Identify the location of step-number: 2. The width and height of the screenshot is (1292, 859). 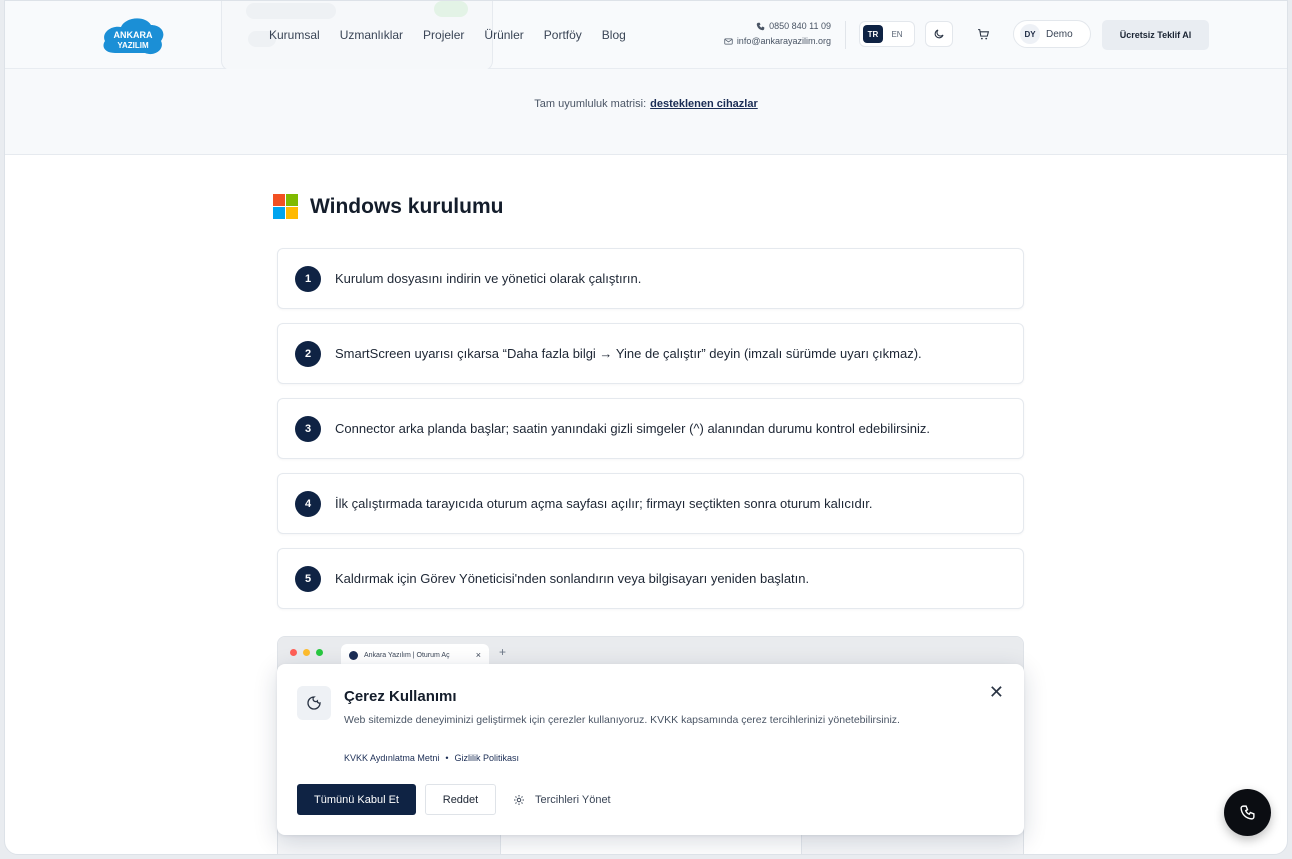
(308, 353).